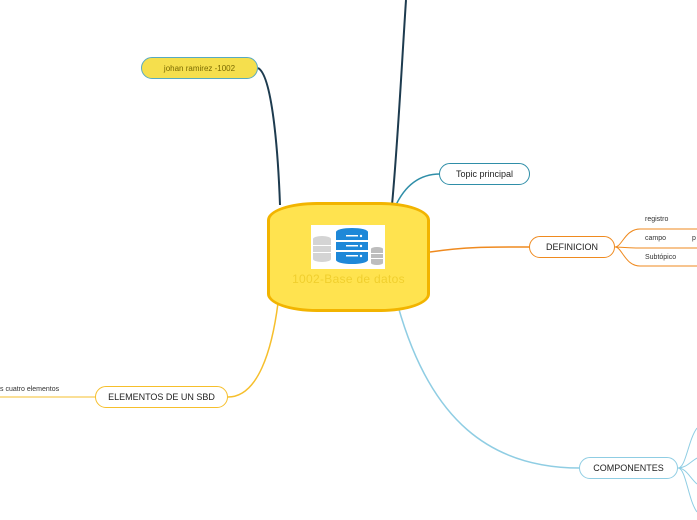  Describe the element at coordinates (656, 219) in the screenshot. I see `subtopic-registro: registro` at that location.